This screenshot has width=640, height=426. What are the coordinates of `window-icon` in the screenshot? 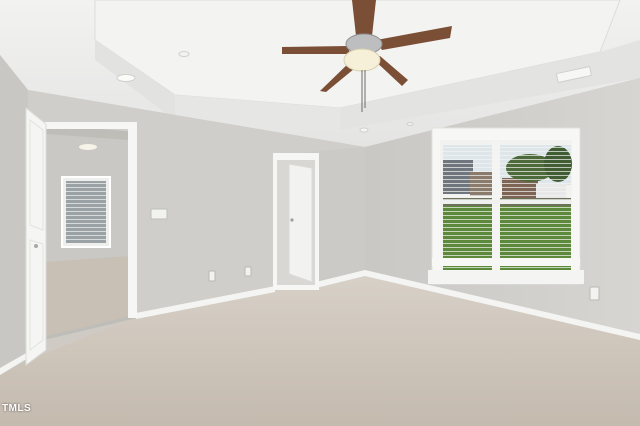 It's located at (506, 206).